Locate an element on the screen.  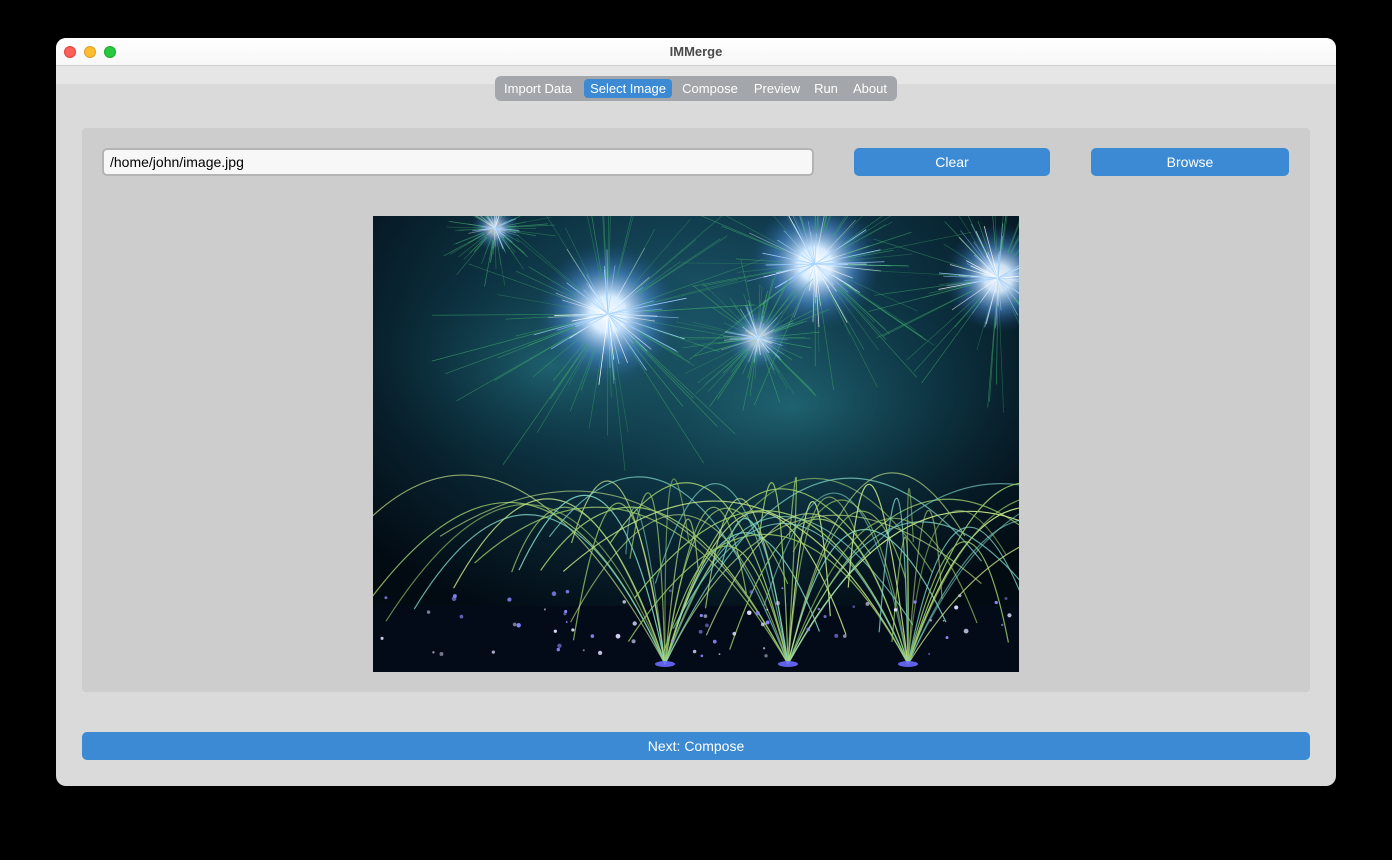
tab-run: Run is located at coordinates (826, 88).